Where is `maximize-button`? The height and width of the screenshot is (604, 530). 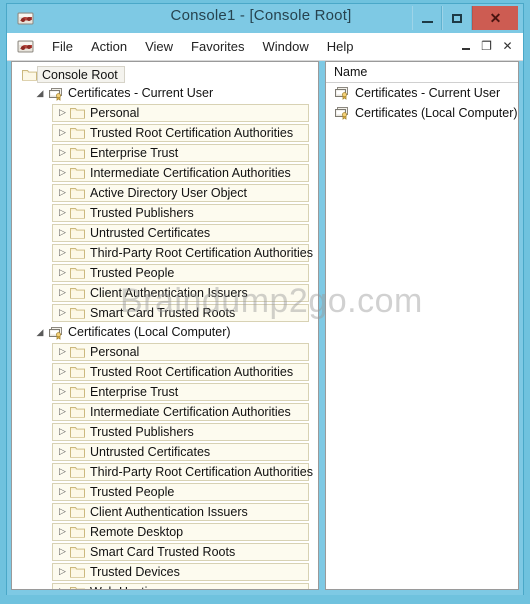 maximize-button is located at coordinates (457, 18).